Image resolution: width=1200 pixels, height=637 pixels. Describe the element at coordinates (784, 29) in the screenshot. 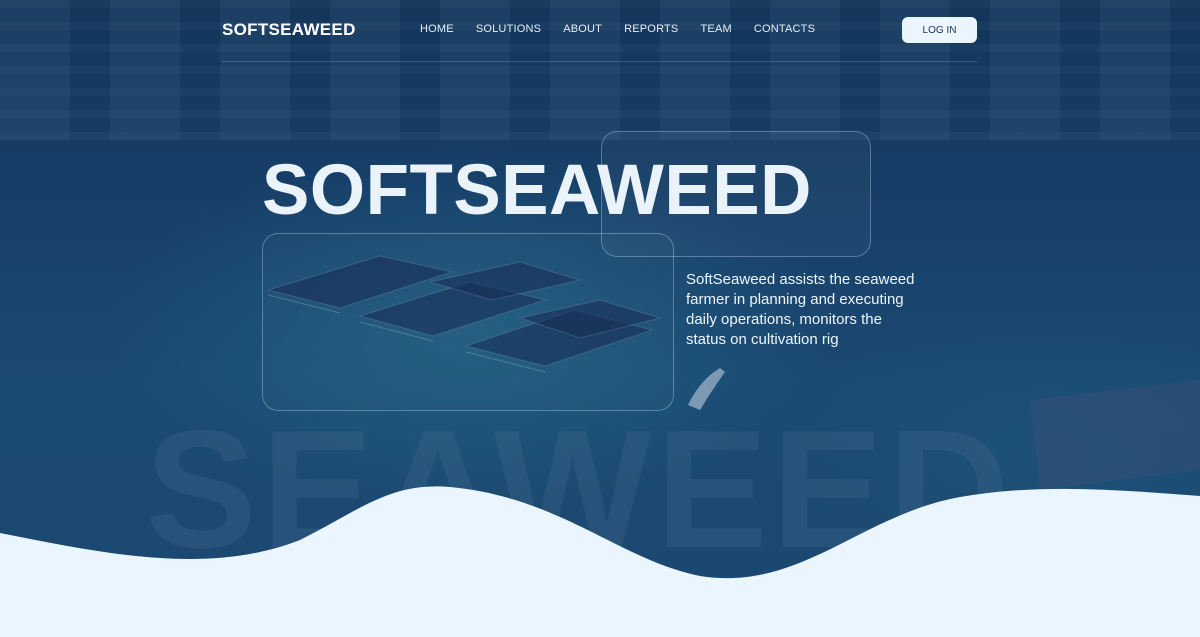

I see `nav-item-contacts: CONTACTS` at that location.